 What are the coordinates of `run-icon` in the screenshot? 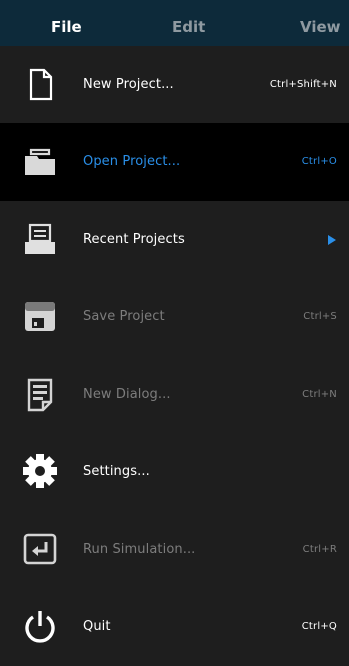 It's located at (40, 549).